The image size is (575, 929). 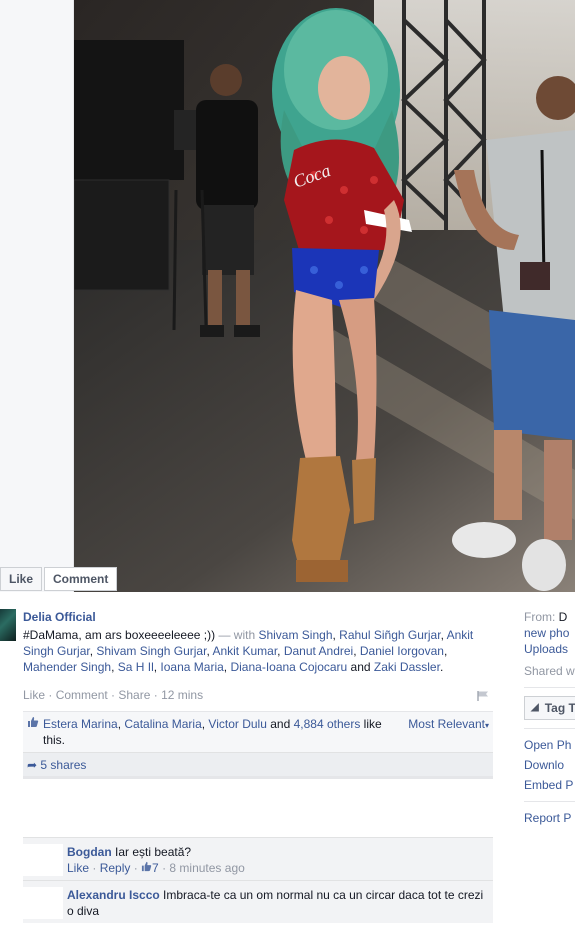 What do you see at coordinates (258, 617) in the screenshot?
I see `post-author: Delia Official` at bounding box center [258, 617].